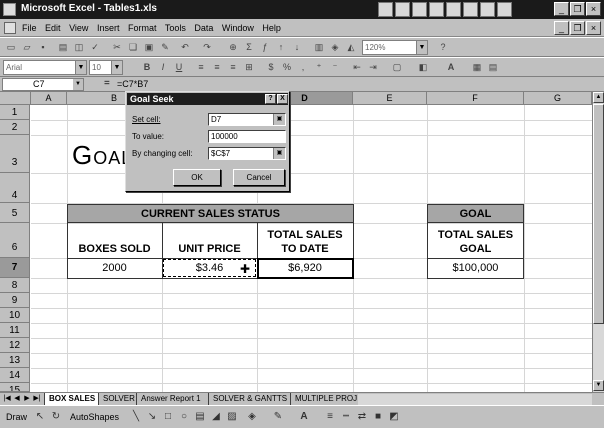 This screenshot has width=604, height=428. Describe the element at coordinates (53, 28) in the screenshot. I see `menu-edit: Edit` at that location.